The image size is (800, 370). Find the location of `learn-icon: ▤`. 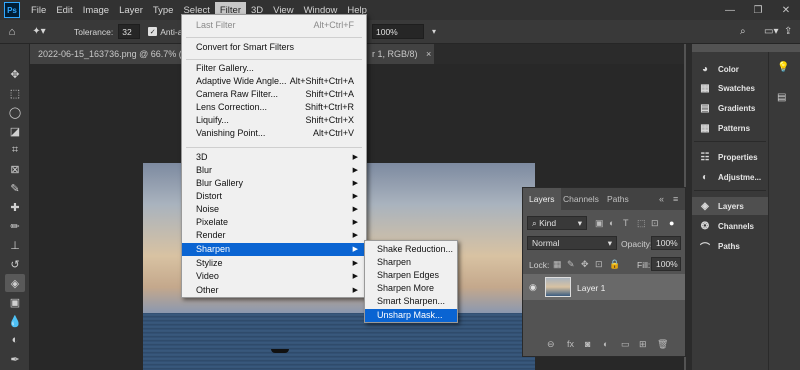

learn-icon: ▤ is located at coordinates (781, 97).